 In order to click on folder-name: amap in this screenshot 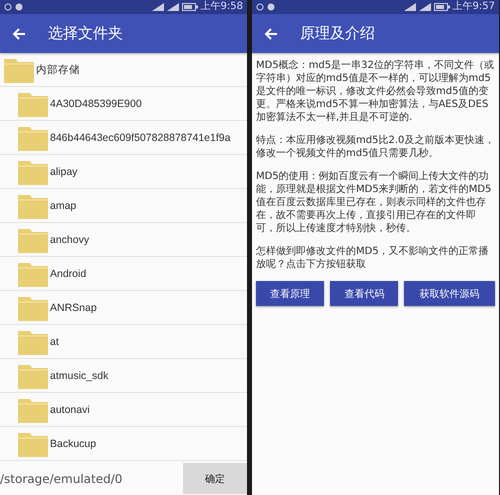, I will do `click(63, 206)`.